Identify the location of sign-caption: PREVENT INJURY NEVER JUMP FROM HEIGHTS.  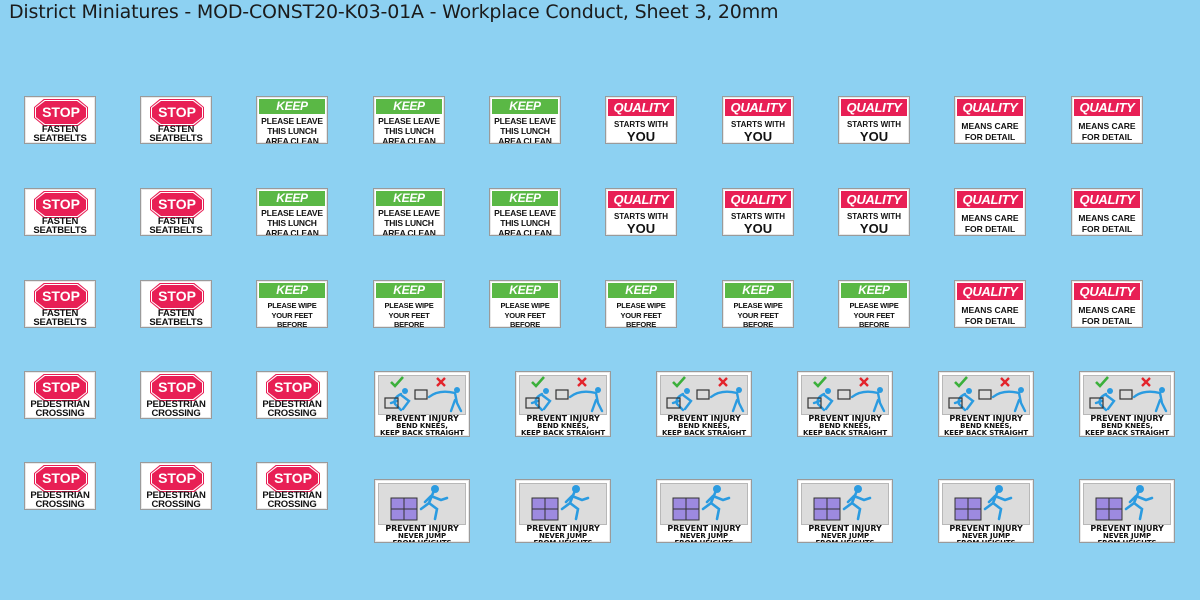
(563, 534).